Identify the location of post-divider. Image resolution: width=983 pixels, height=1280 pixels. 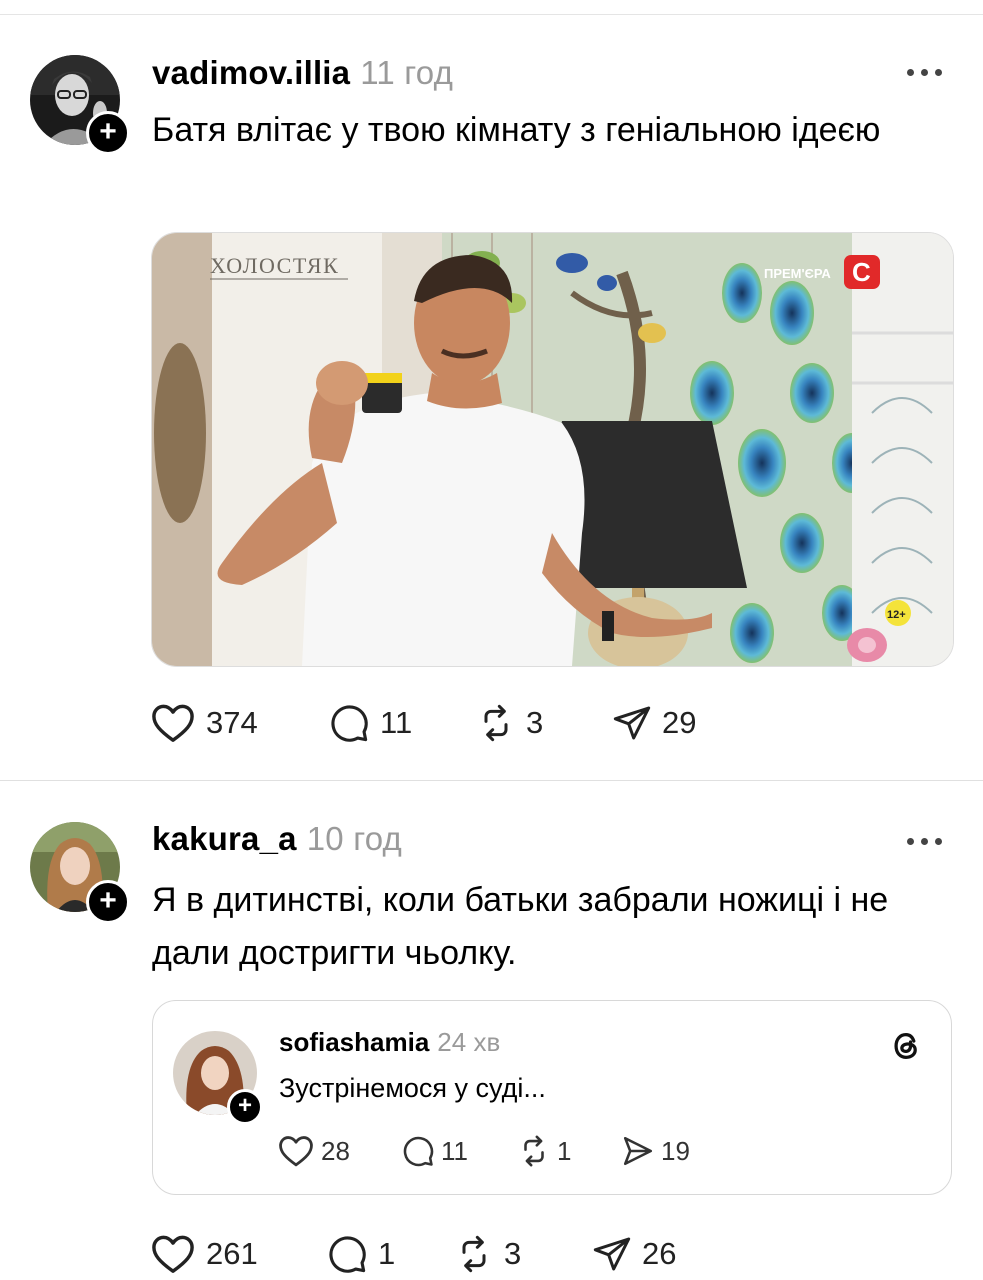
(491, 780).